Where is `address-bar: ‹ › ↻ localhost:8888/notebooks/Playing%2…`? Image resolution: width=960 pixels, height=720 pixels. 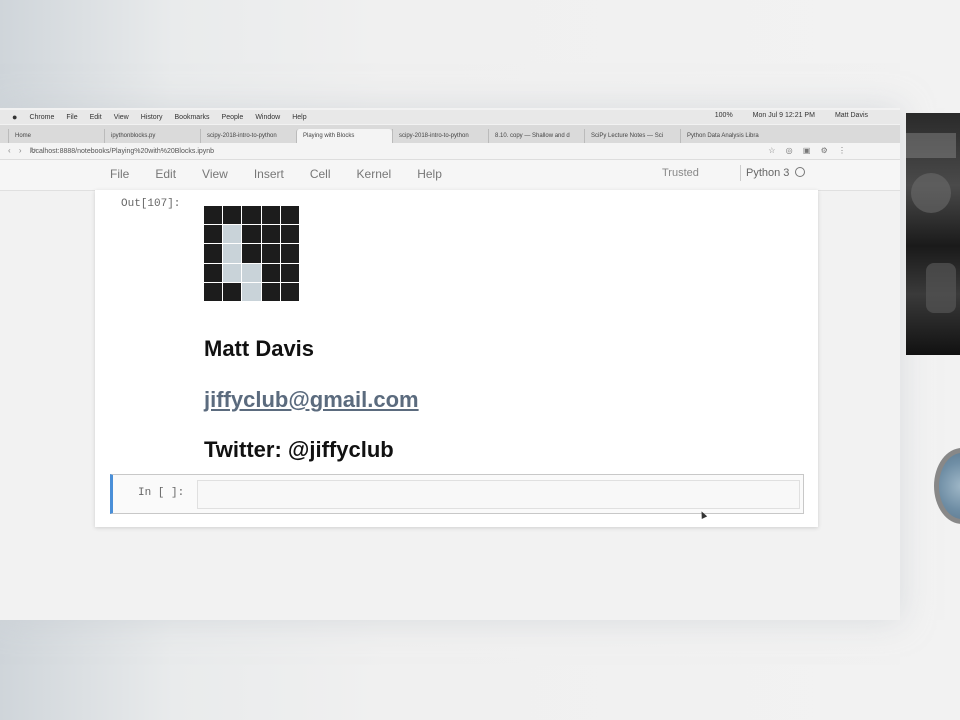 address-bar: ‹ › ↻ localhost:8888/notebooks/Playing%2… is located at coordinates (450, 151).